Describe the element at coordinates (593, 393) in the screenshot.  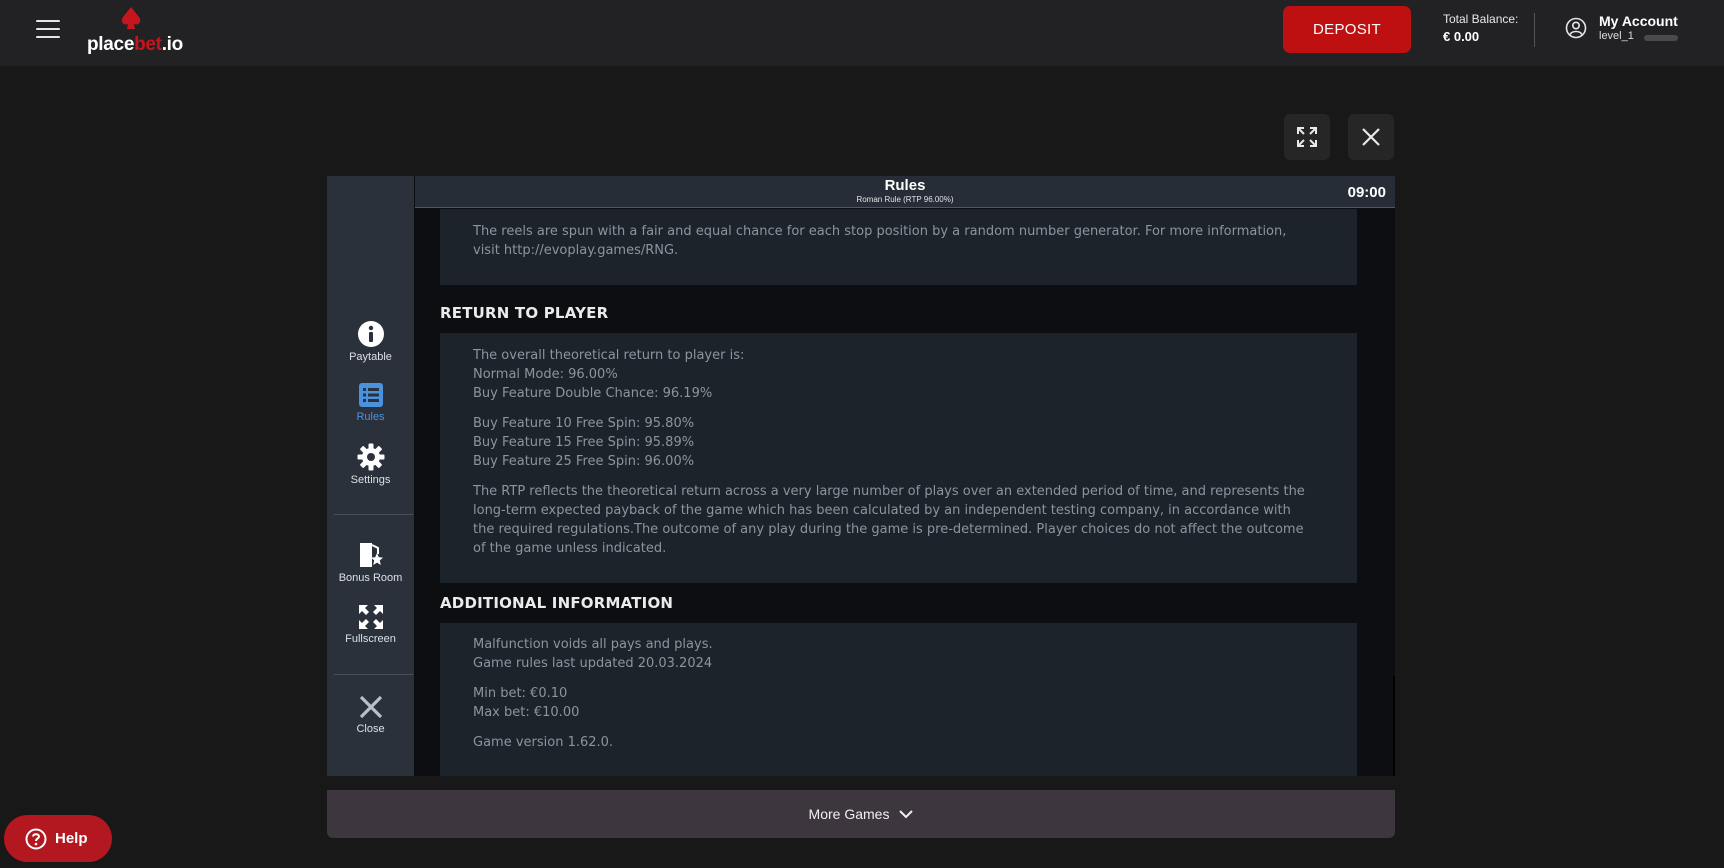
I see `rtp-line: Buy Feature Double Chance: 96.19%` at that location.